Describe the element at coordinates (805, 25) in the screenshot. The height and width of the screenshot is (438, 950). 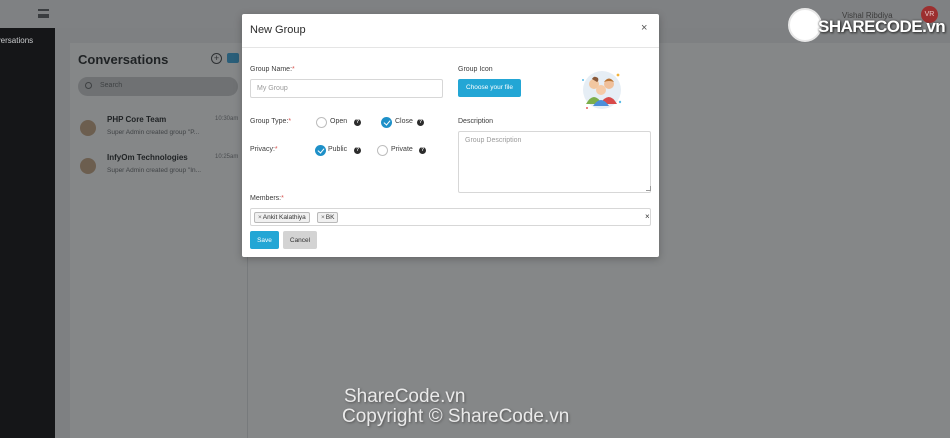
I see `logo-emblem-icon` at that location.